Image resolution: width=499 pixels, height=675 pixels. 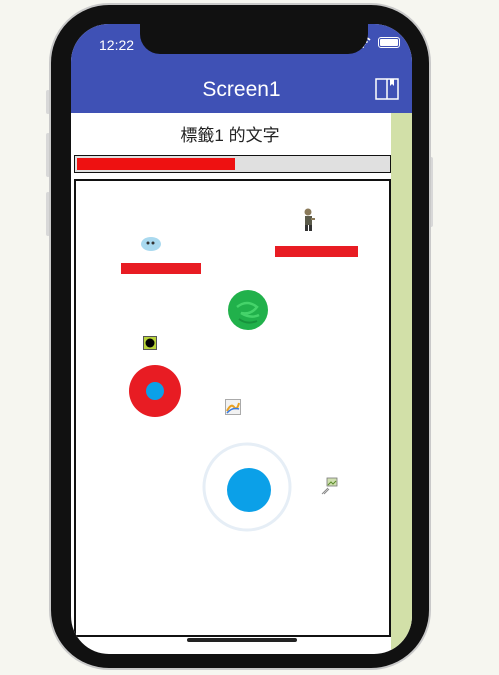 I want to click on left-paddle, so click(x=161, y=268).